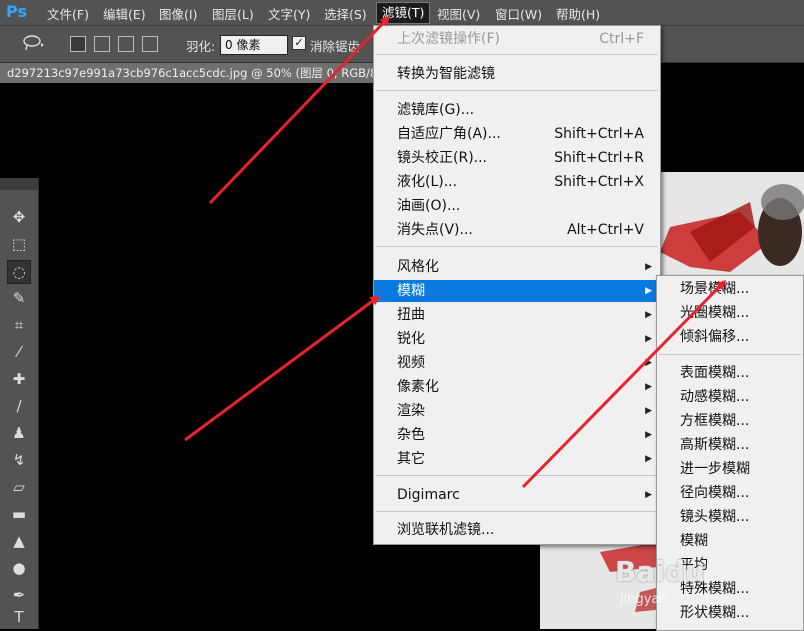 The image size is (804, 631). Describe the element at coordinates (282, 368) in the screenshot. I see `arrow-to-blur-item` at that location.